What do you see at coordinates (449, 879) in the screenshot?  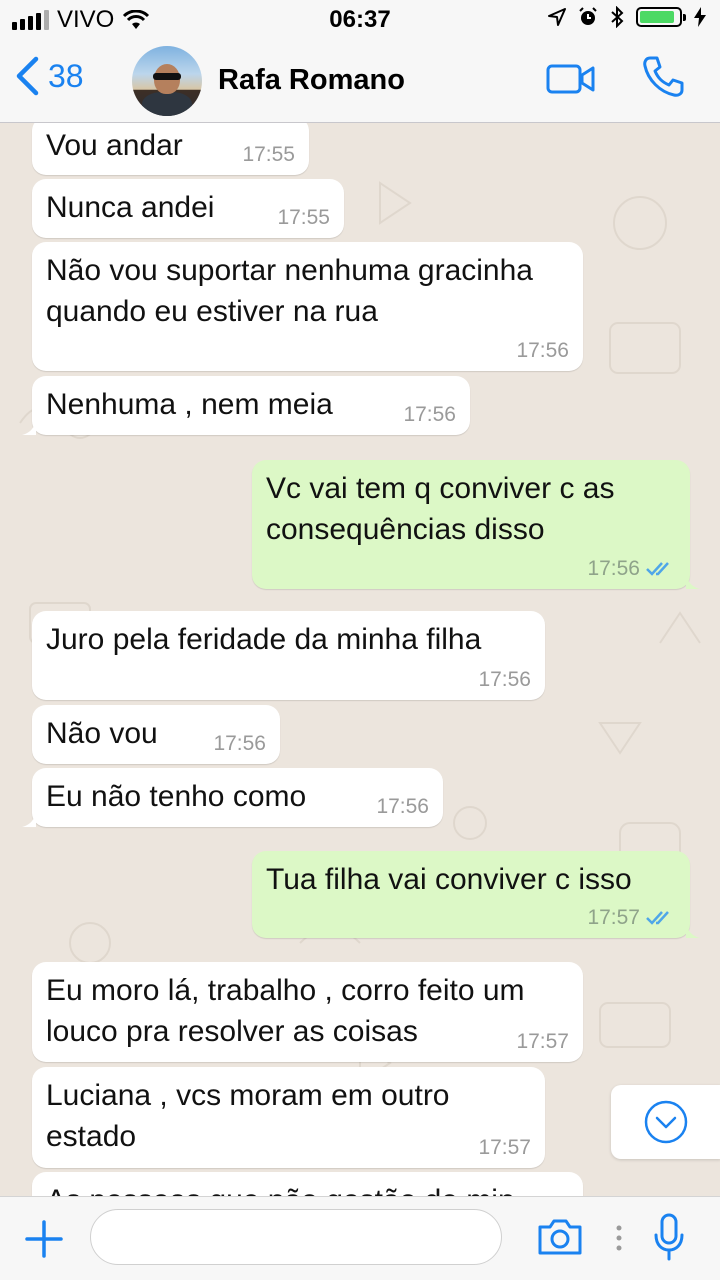 I see `message-text: Tua filha vai conviver c isso` at bounding box center [449, 879].